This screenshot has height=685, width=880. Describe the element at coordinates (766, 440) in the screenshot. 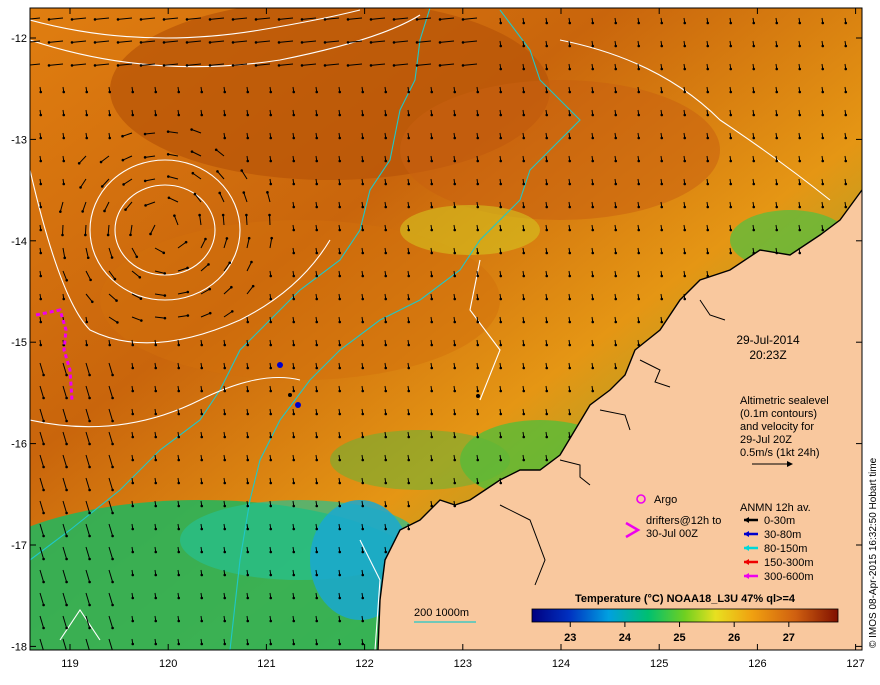

I see `altimetry-note-line: 29-Jul 20Z` at that location.